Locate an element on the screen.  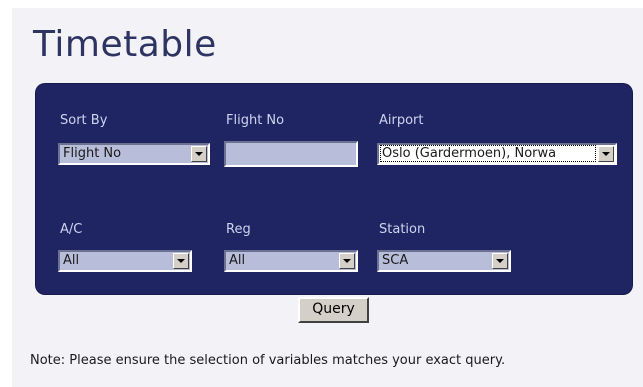
sort-by-select: Flight No is located at coordinates (134, 154).